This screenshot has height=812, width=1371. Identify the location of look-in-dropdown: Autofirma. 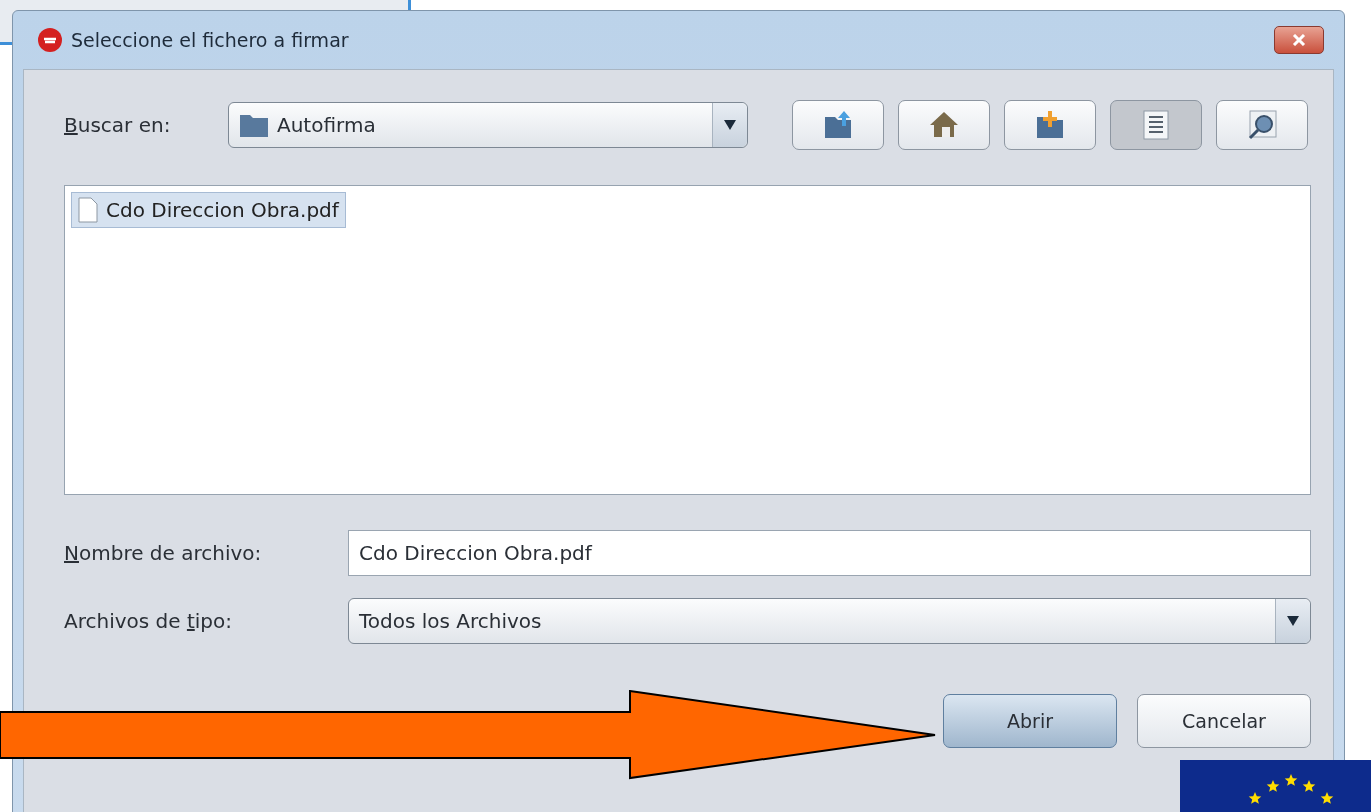
(488, 125).